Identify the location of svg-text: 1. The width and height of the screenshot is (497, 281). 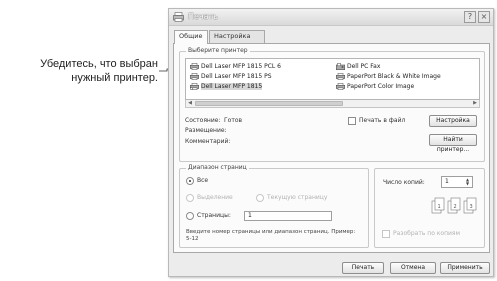
(439, 207).